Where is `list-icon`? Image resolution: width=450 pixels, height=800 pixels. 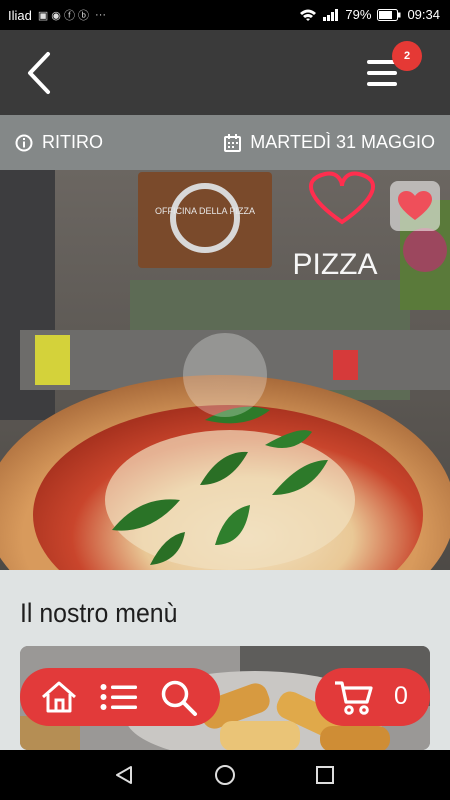 list-icon is located at coordinates (119, 697).